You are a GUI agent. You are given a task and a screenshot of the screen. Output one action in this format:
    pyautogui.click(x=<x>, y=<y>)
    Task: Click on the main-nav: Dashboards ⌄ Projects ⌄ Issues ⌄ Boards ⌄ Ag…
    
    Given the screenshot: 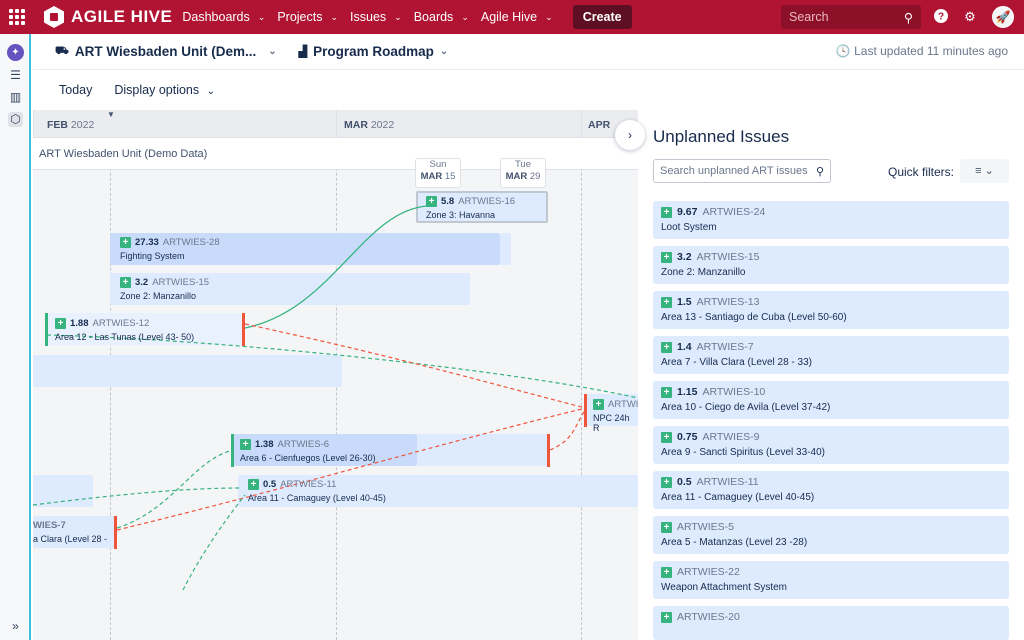 What is the action you would take?
    pyautogui.click(x=407, y=17)
    